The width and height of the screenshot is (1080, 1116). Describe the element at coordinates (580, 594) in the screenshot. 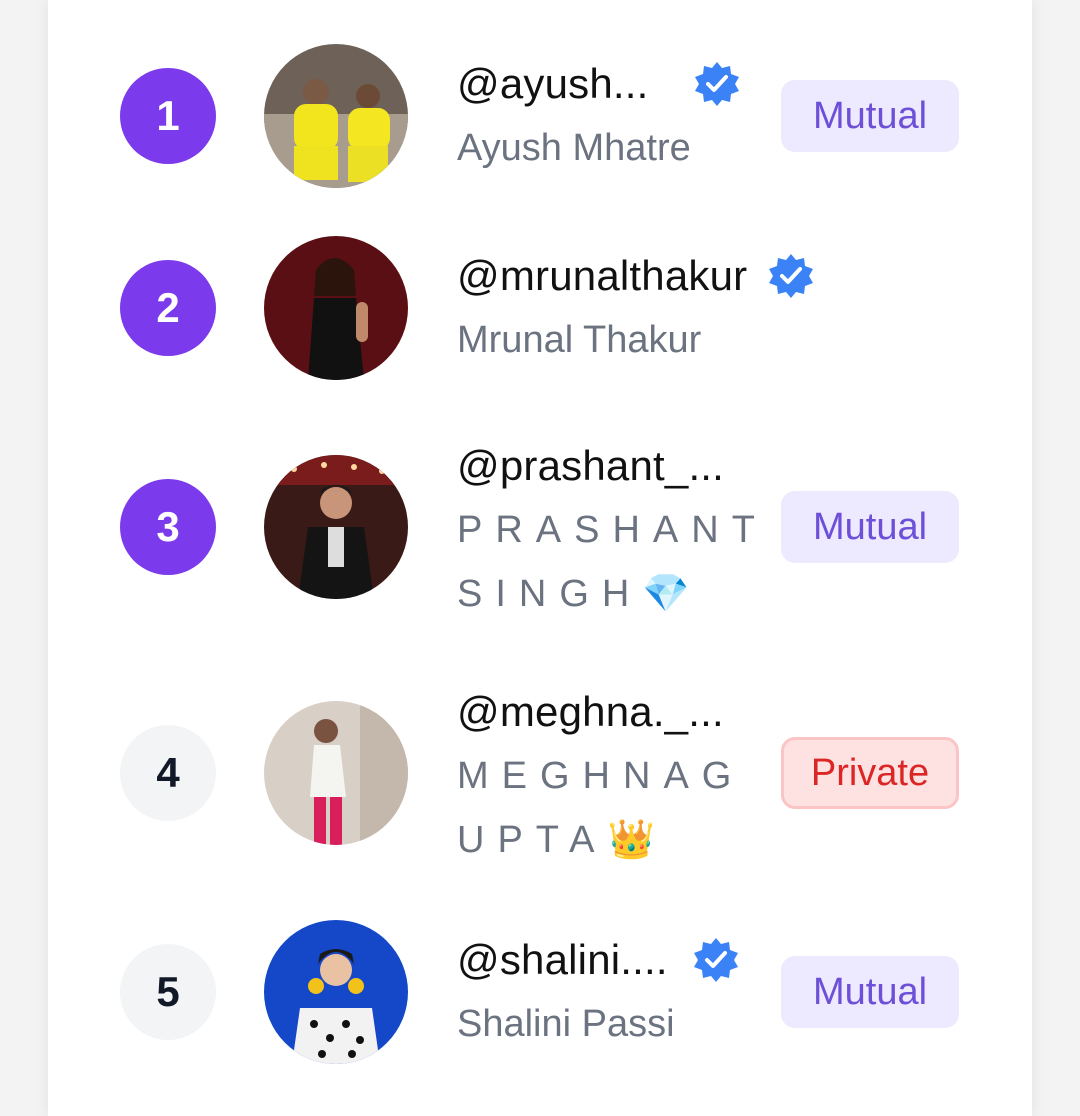

I see `display-name-line2: SINGH💎` at that location.